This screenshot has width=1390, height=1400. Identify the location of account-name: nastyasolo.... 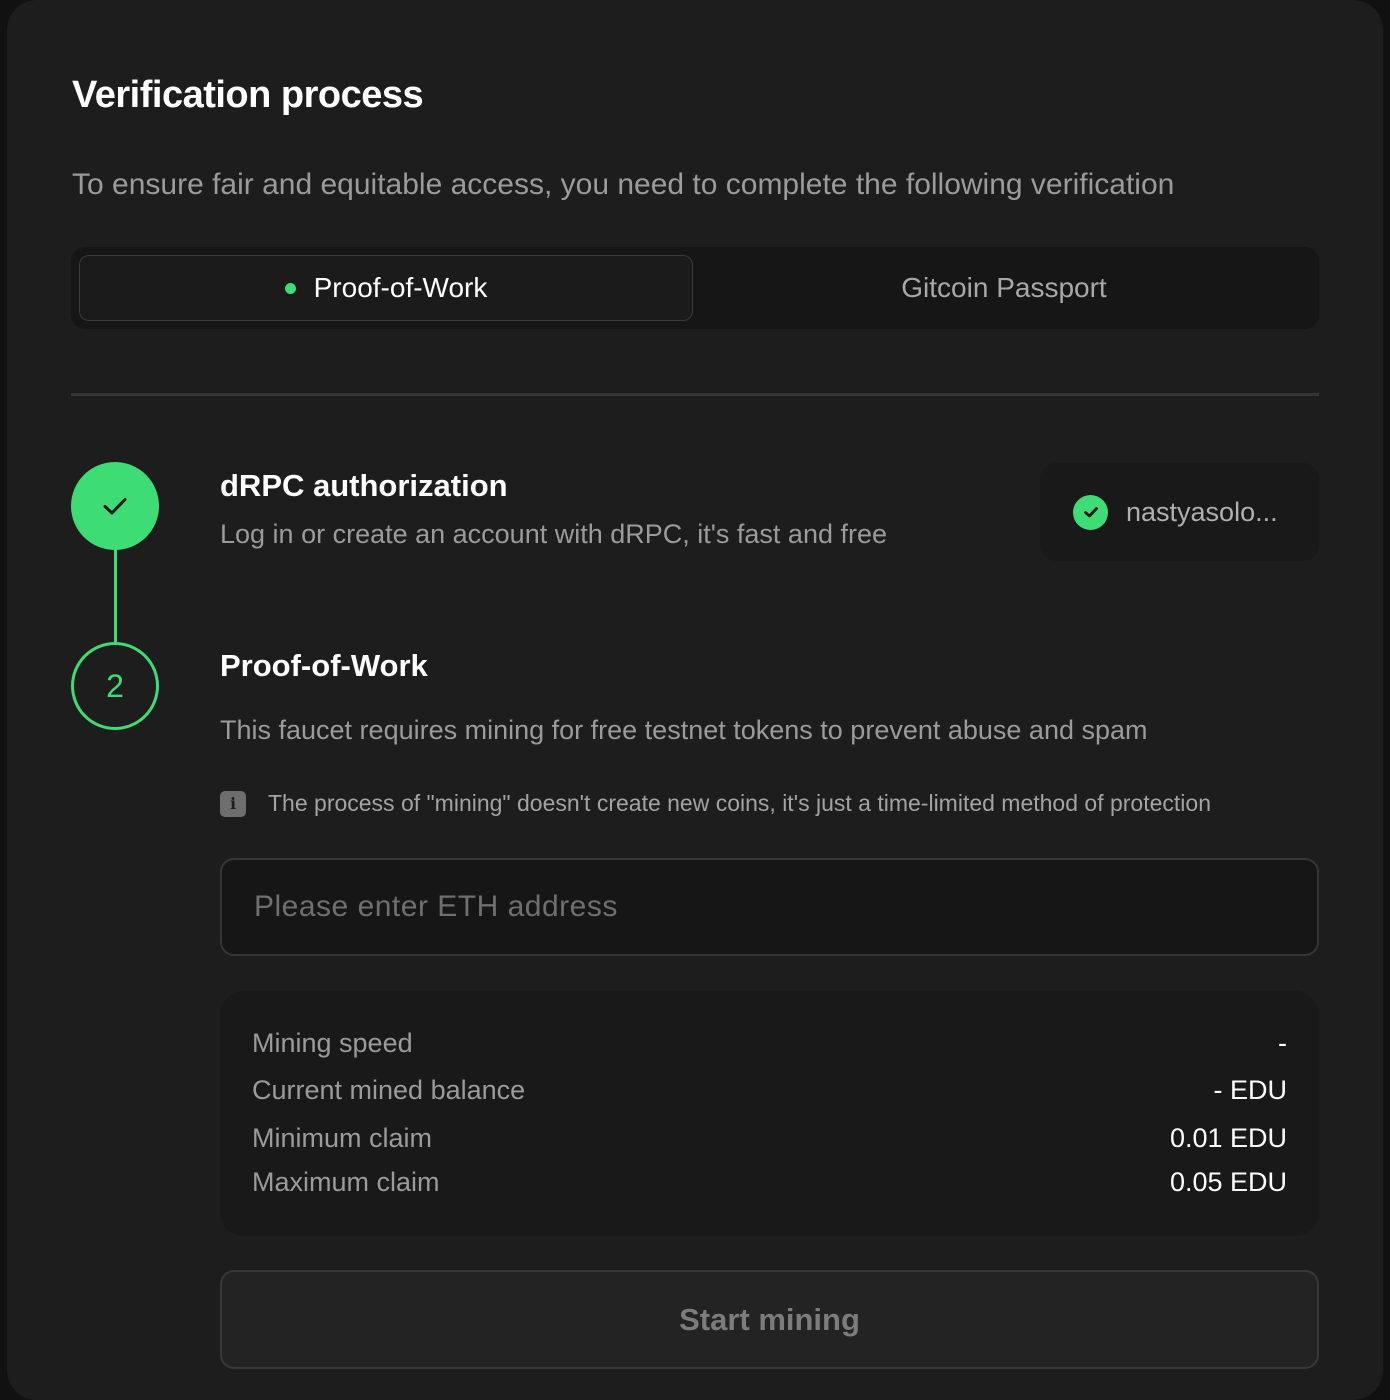
(1202, 511).